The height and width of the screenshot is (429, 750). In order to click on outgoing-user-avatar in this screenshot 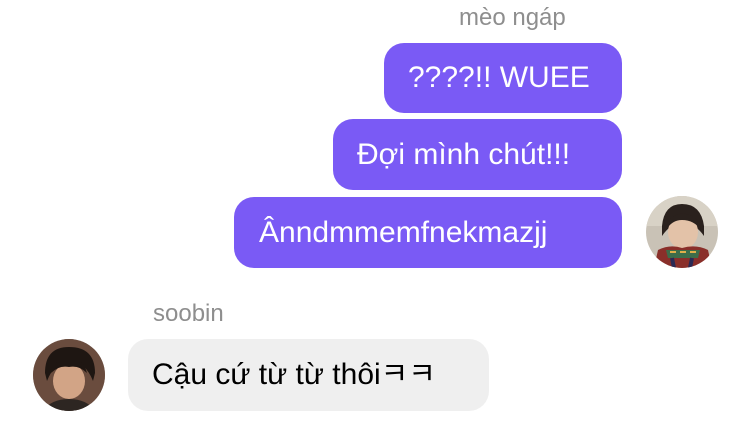, I will do `click(682, 232)`.